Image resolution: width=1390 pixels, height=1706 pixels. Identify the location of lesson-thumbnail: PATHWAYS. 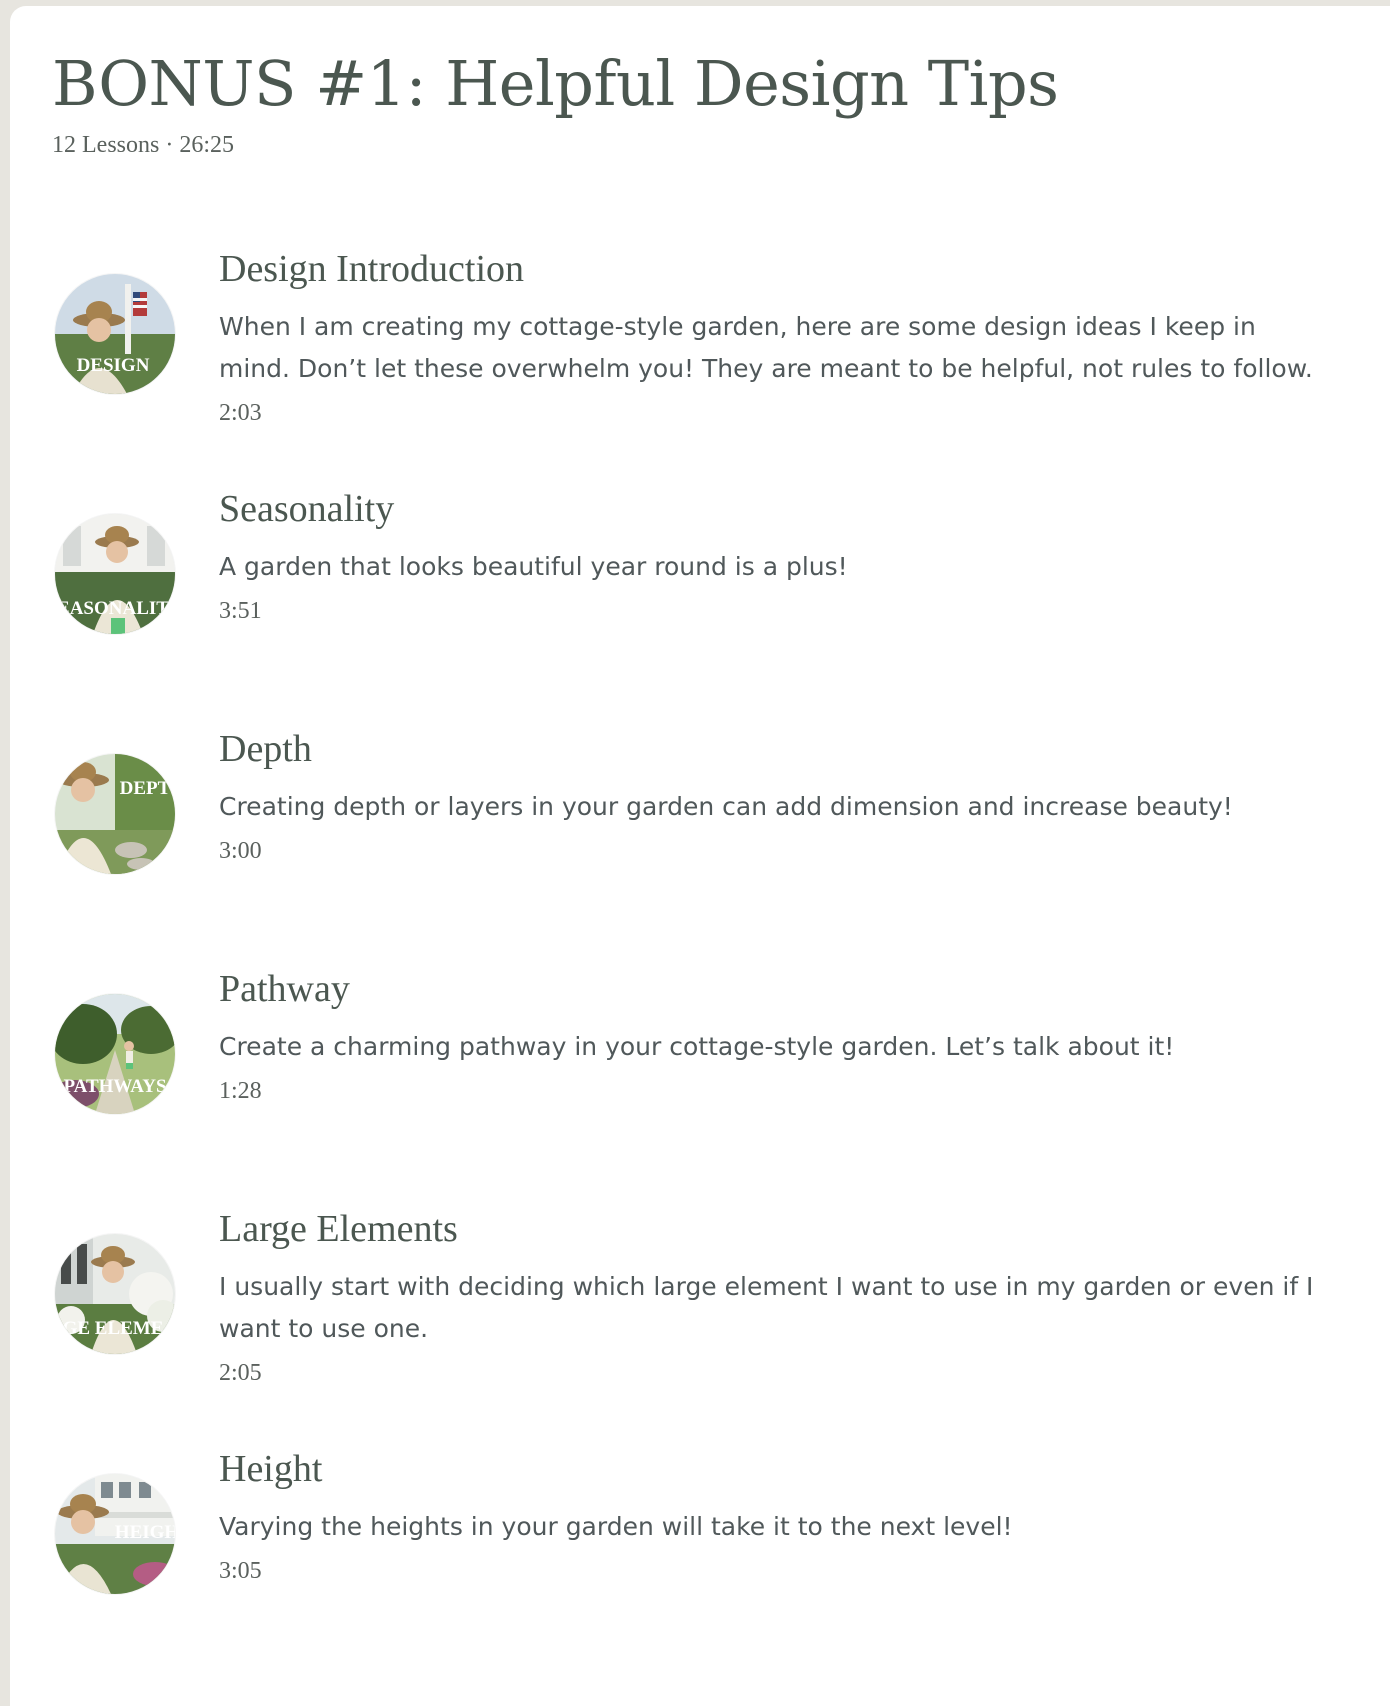
(115, 1054).